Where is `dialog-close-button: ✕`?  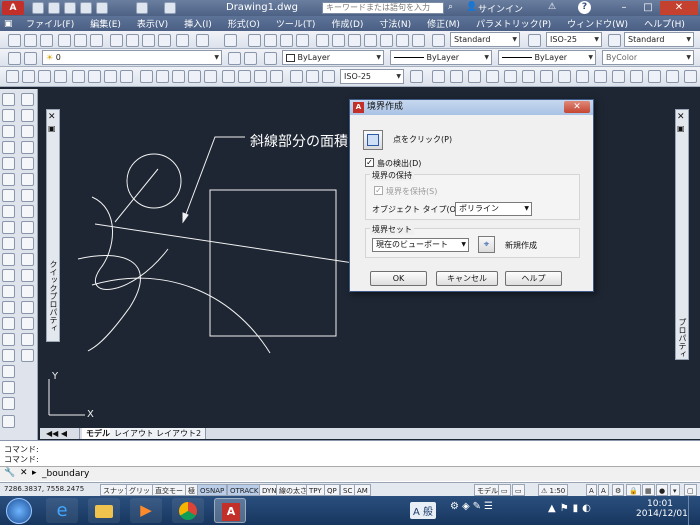 dialog-close-button: ✕ is located at coordinates (577, 107).